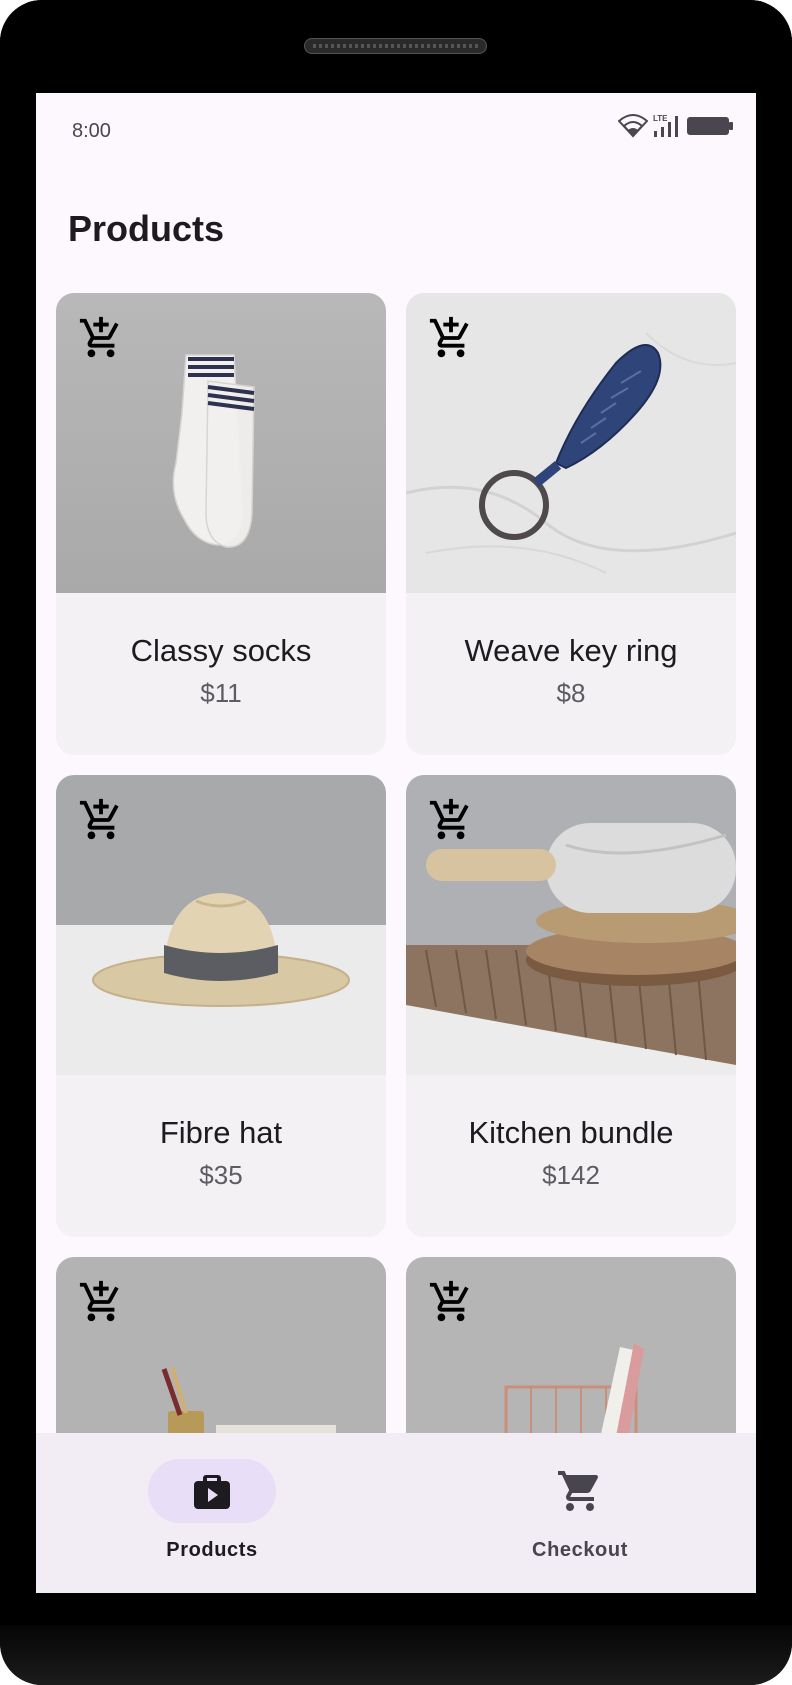 This screenshot has width=792, height=1685. I want to click on product-price: $8, so click(571, 693).